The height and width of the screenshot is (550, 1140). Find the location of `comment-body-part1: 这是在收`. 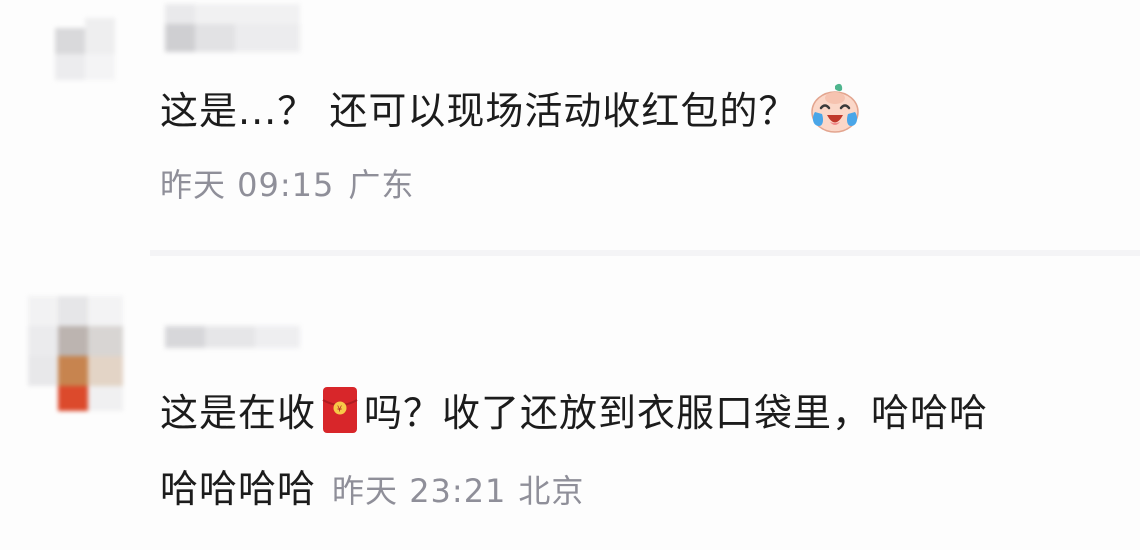

comment-body-part1: 这是在收 is located at coordinates (238, 413).